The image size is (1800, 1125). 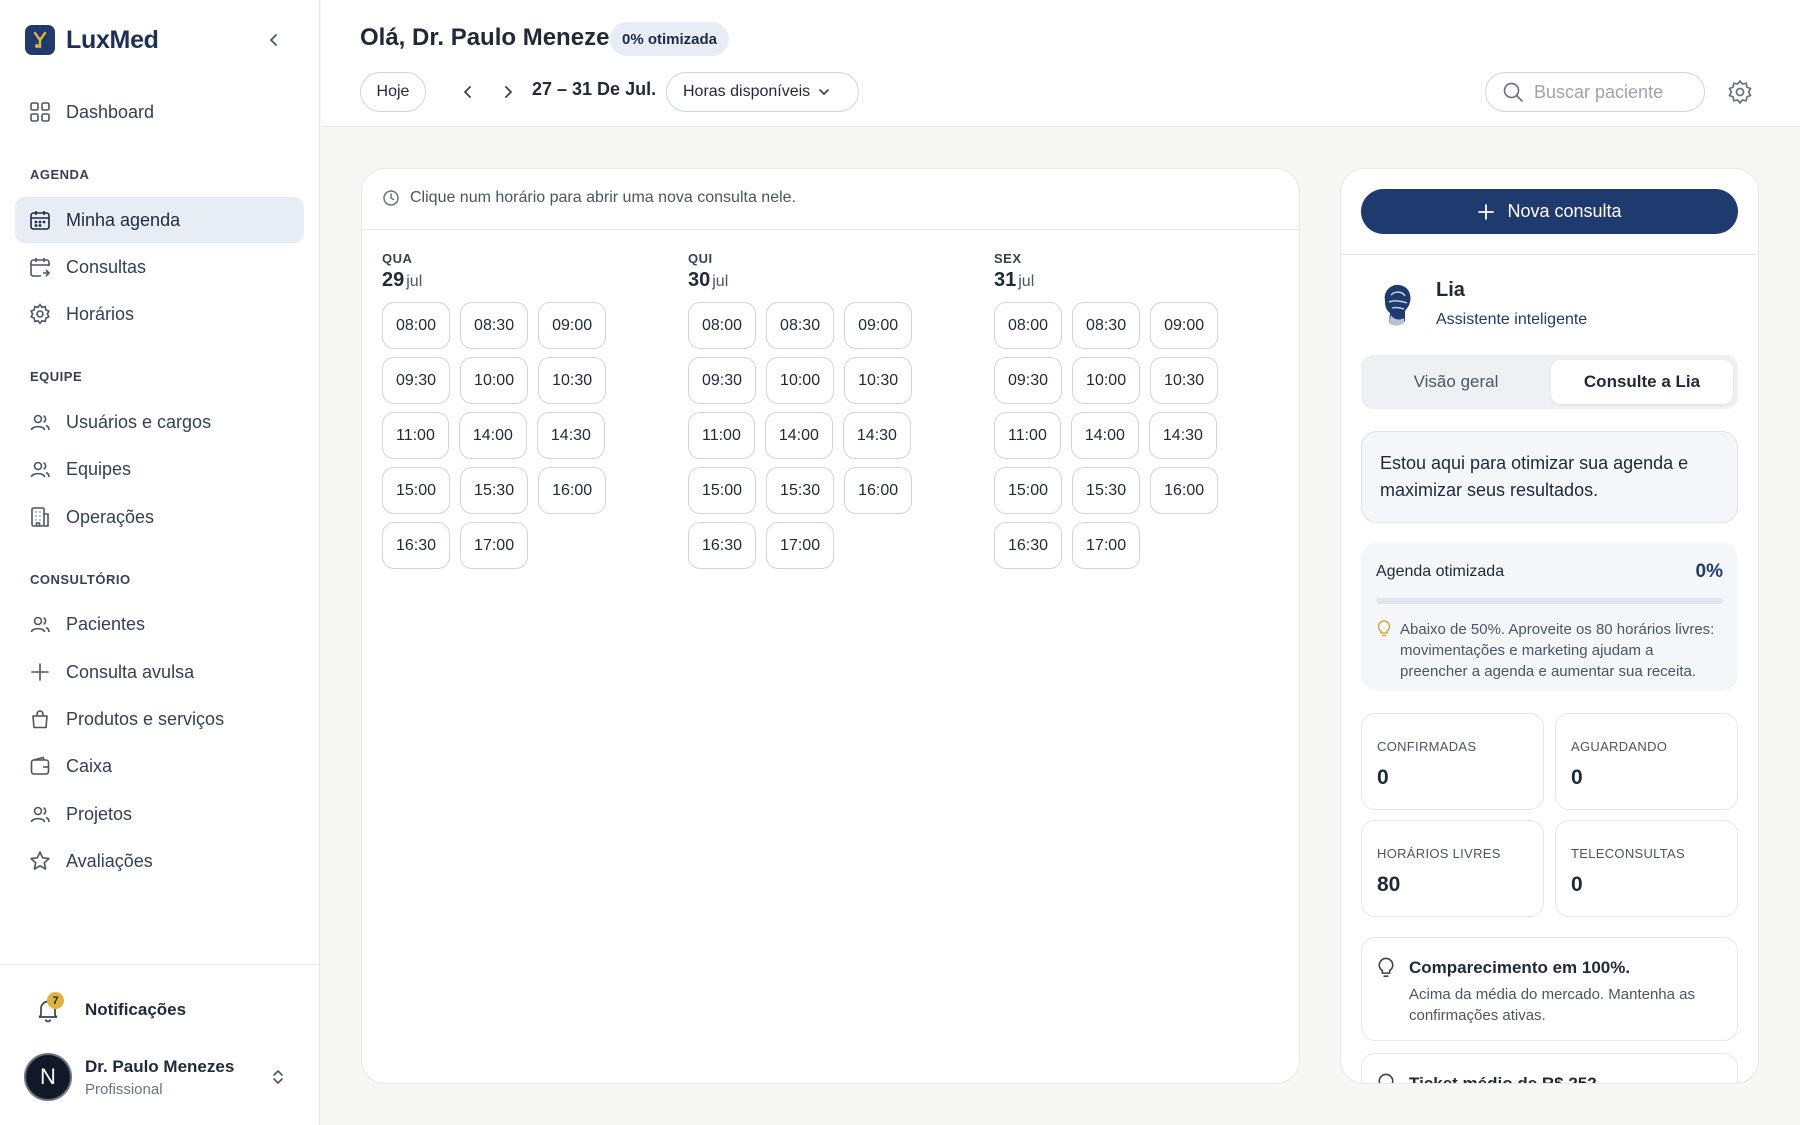 I want to click on sidebar-item-dashboard: Dashboard, so click(x=159, y=112).